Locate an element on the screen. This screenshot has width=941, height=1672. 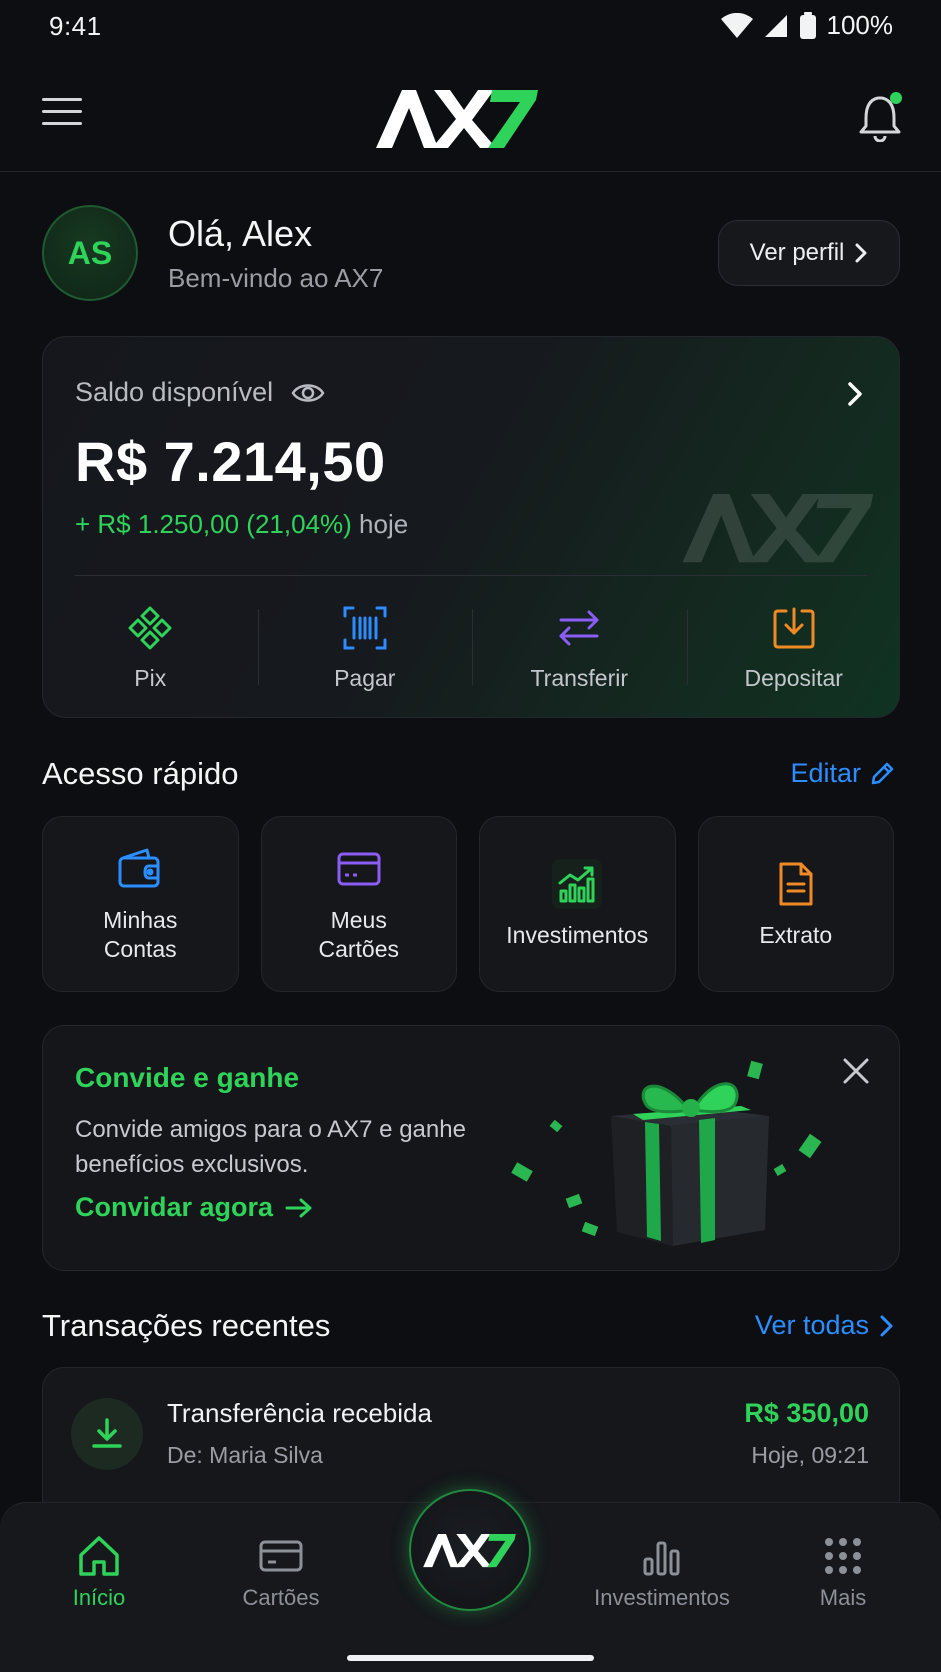
quick-statement: Extrato is located at coordinates (795, 904).